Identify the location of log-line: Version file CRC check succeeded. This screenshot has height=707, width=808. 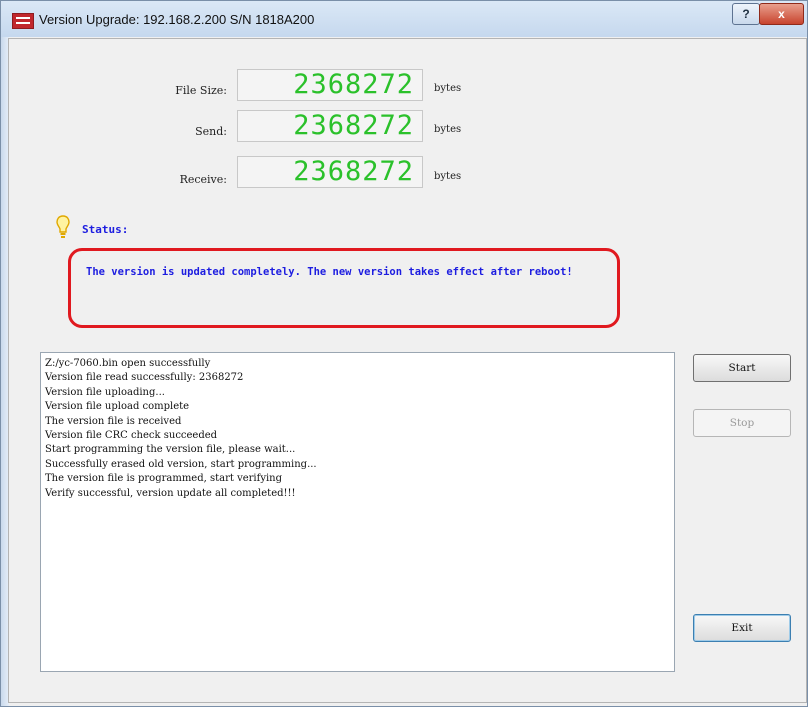
(131, 436).